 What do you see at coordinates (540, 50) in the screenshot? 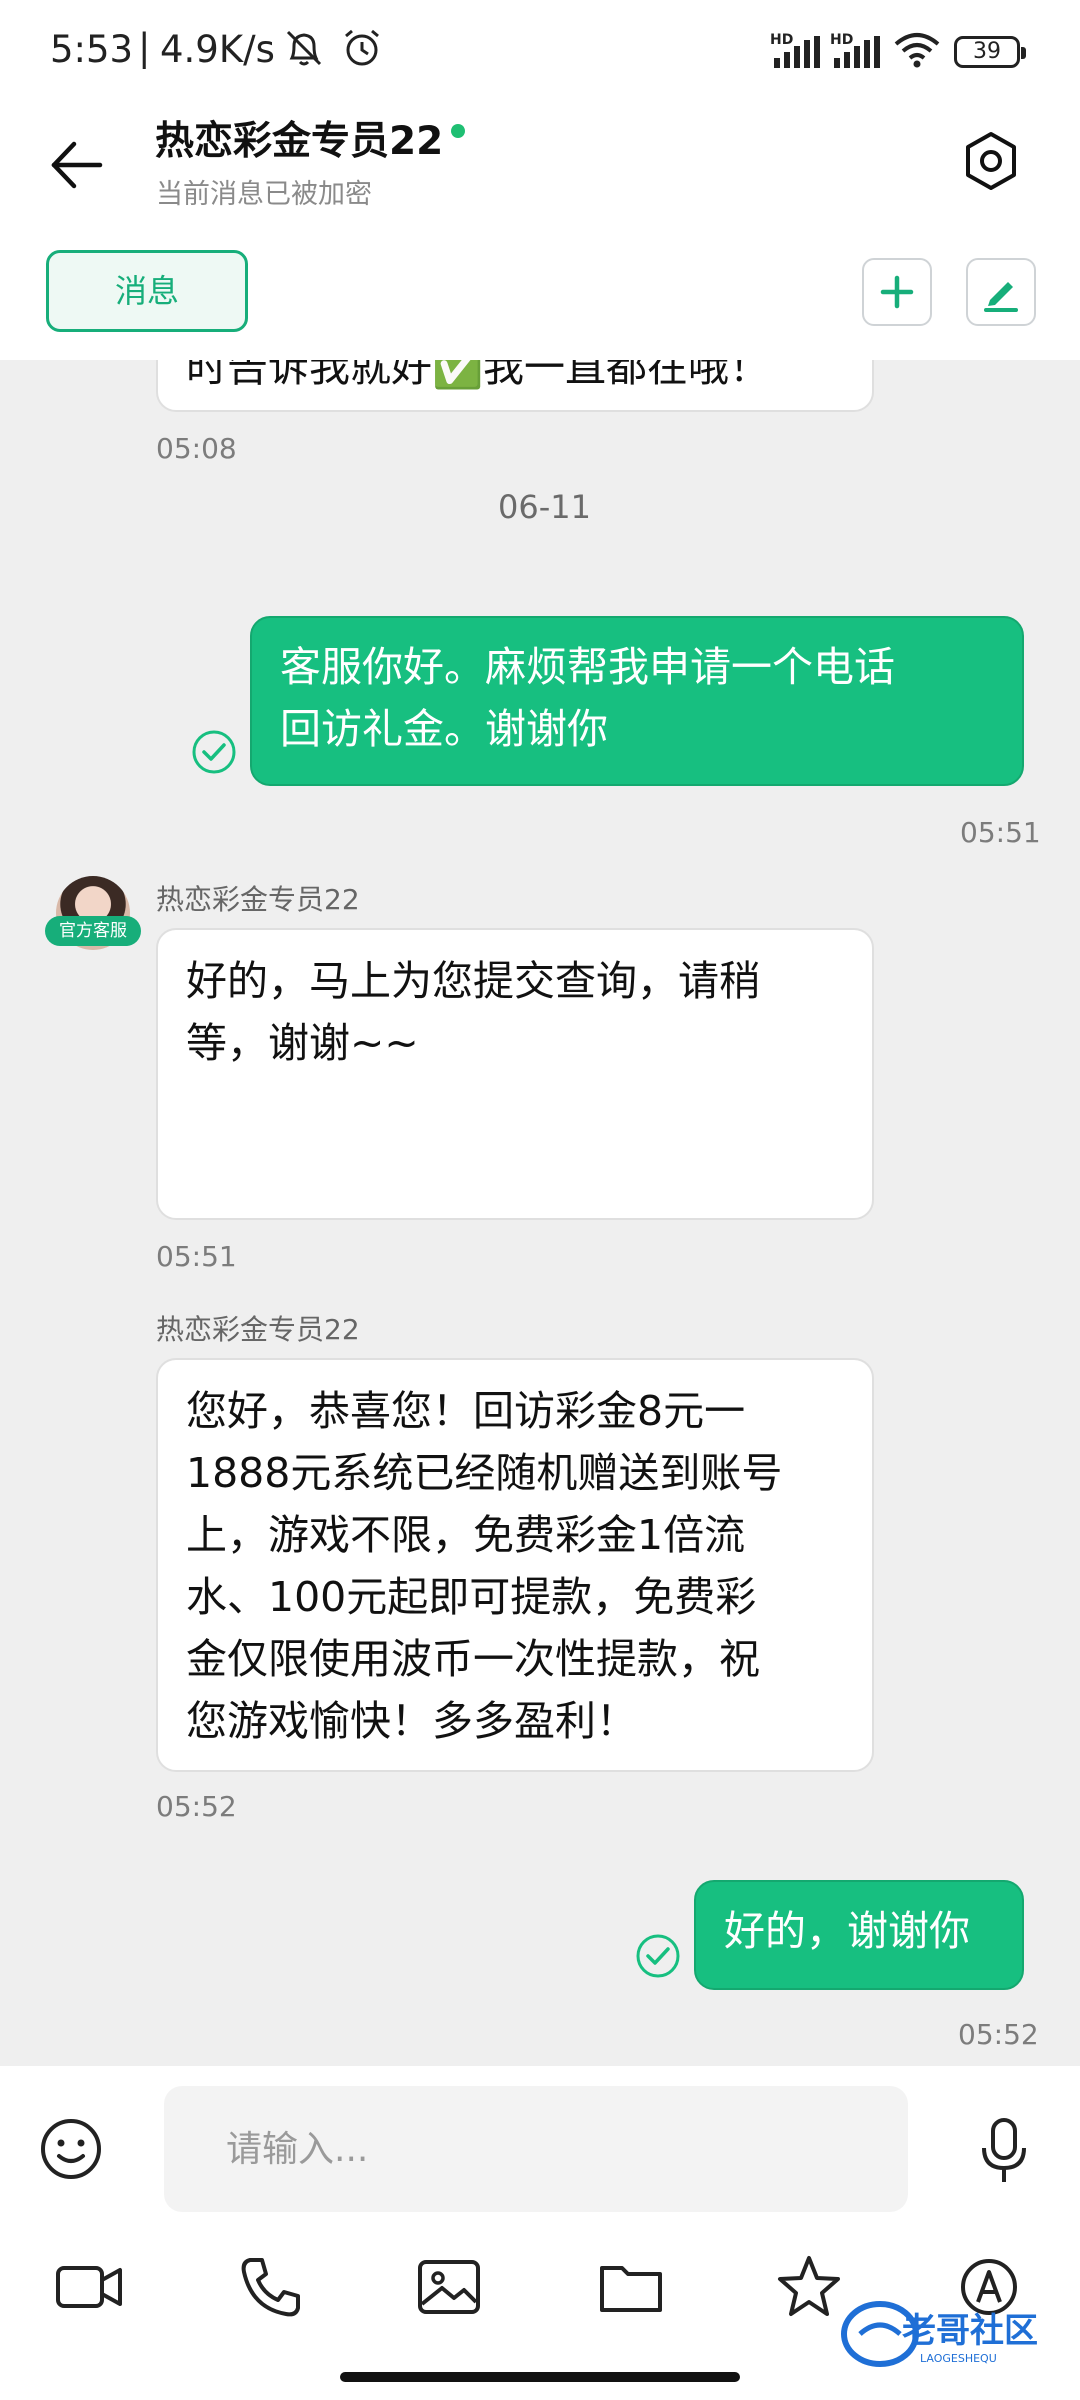
I see `status-bar: 5:53 | 4.9K/s HD HD 39` at bounding box center [540, 50].